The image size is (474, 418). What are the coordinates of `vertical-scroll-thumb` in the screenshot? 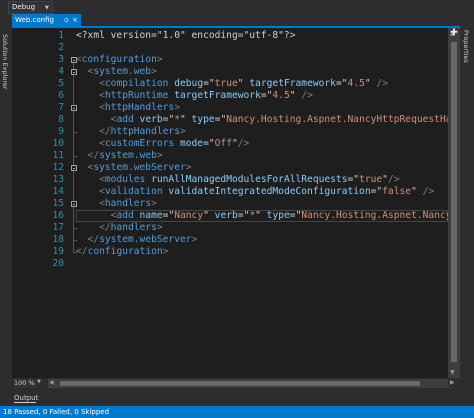 It's located at (454, 202).